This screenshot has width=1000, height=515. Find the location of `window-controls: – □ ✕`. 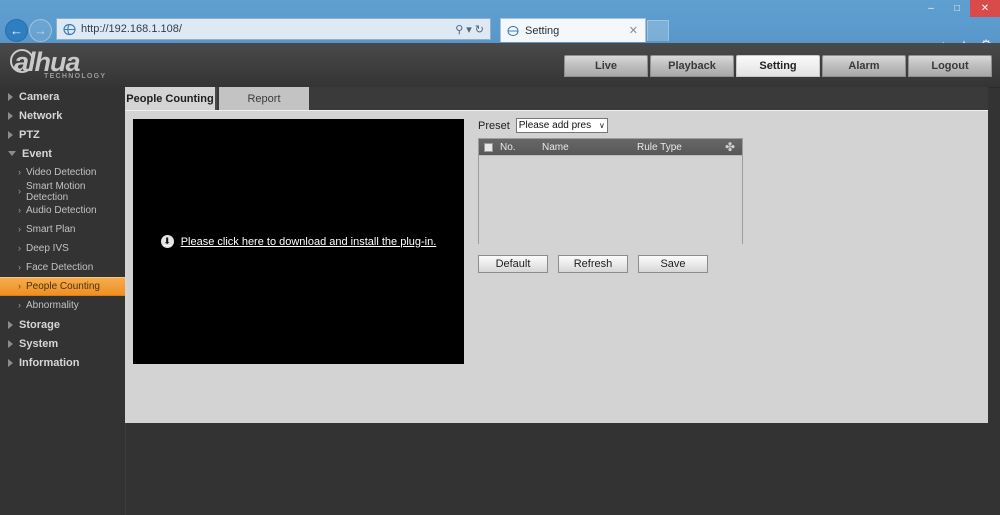

window-controls: – □ ✕ is located at coordinates (959, 8).